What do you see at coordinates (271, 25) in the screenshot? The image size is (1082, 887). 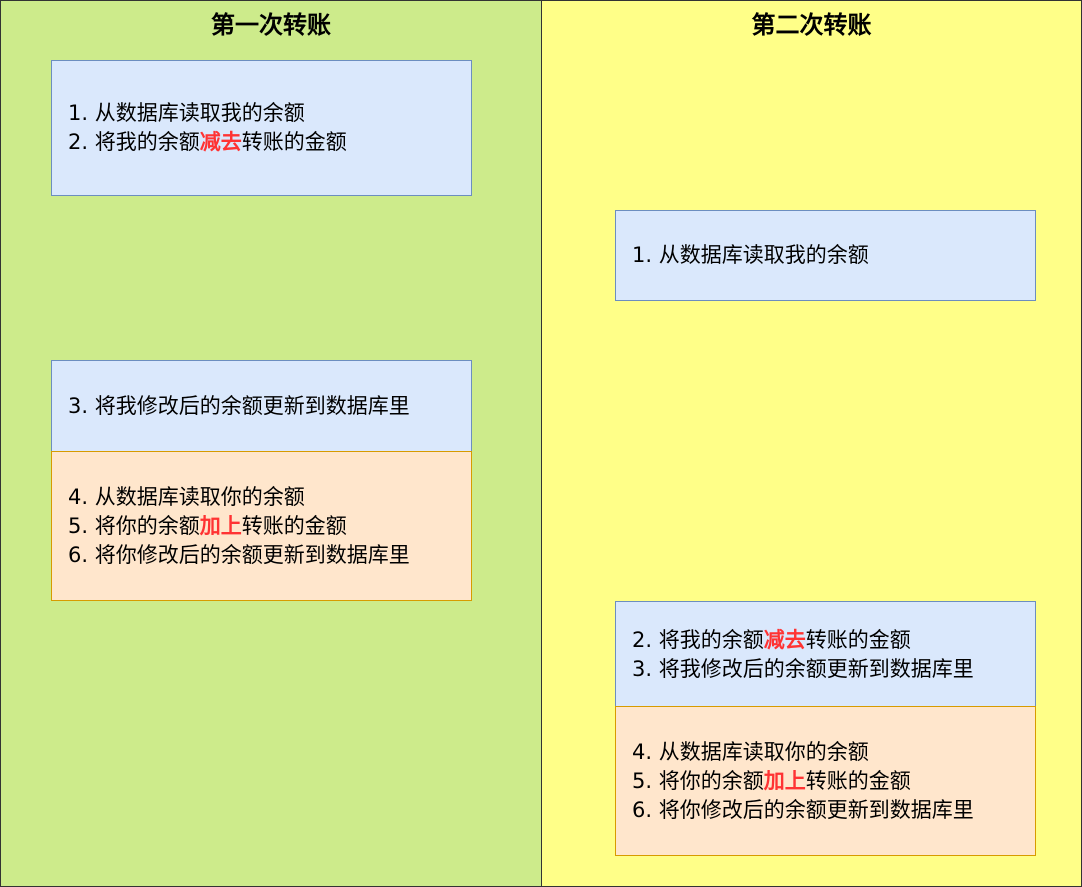 I see `first-transfer-title: 第一次转账` at bounding box center [271, 25].